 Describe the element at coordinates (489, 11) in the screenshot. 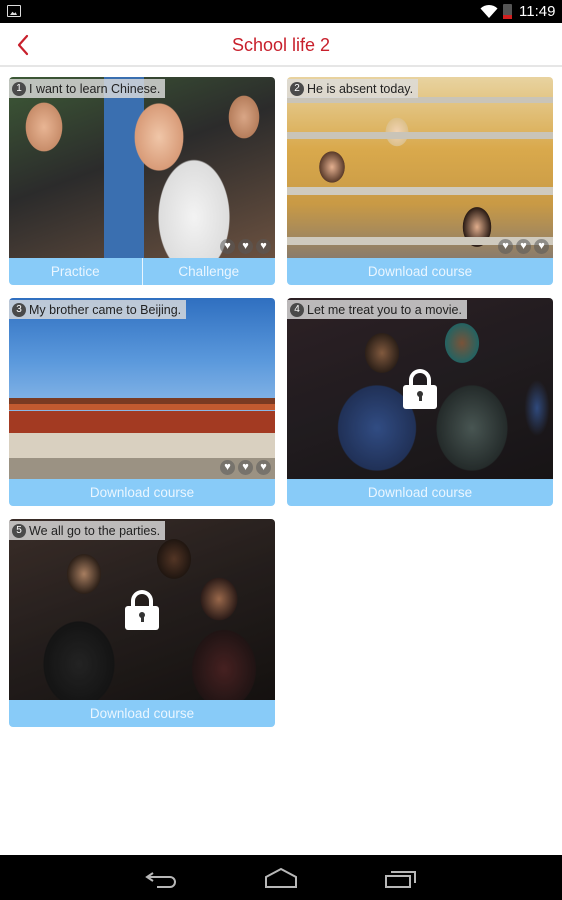

I see `wifi-icon` at that location.